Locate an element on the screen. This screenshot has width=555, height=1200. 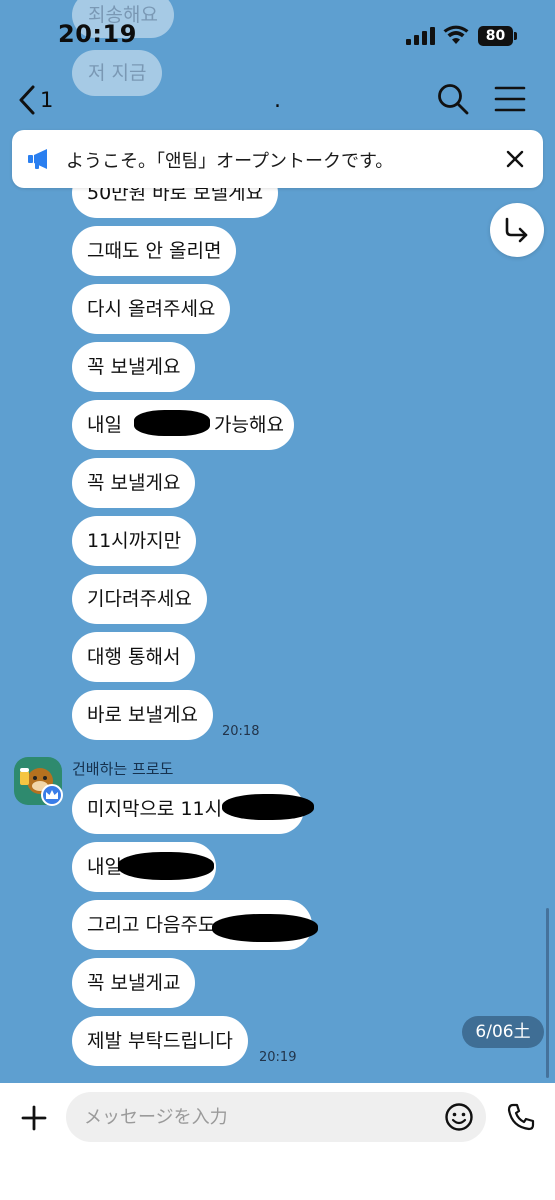
message-bubble: 바로 보낼게요 is located at coordinates (142, 715).